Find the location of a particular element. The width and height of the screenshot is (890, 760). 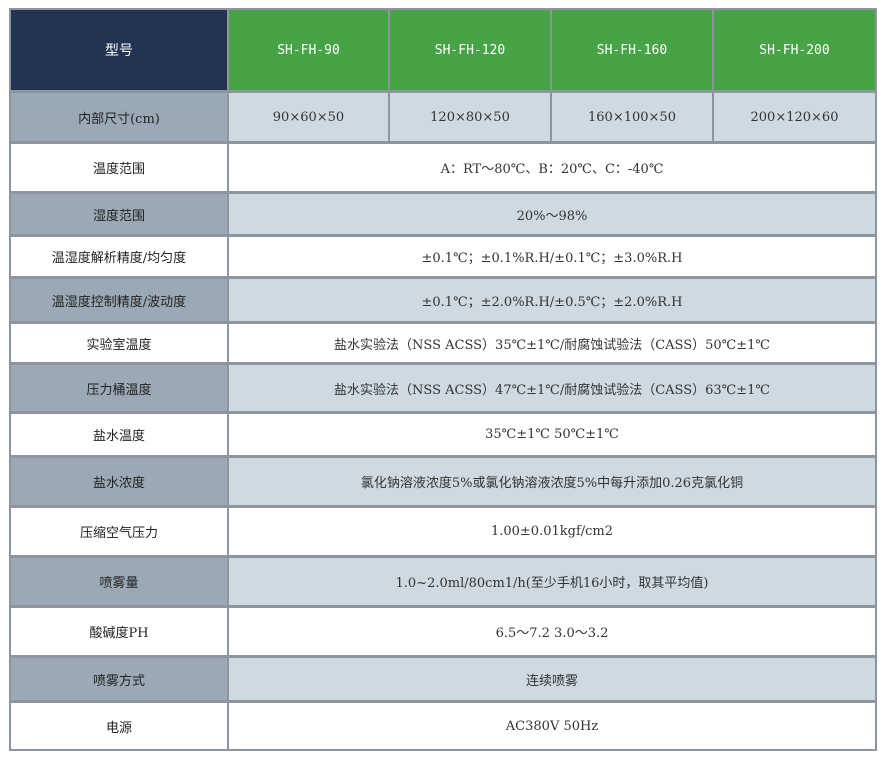

row-value: AC380V 50Hz is located at coordinates (552, 726).